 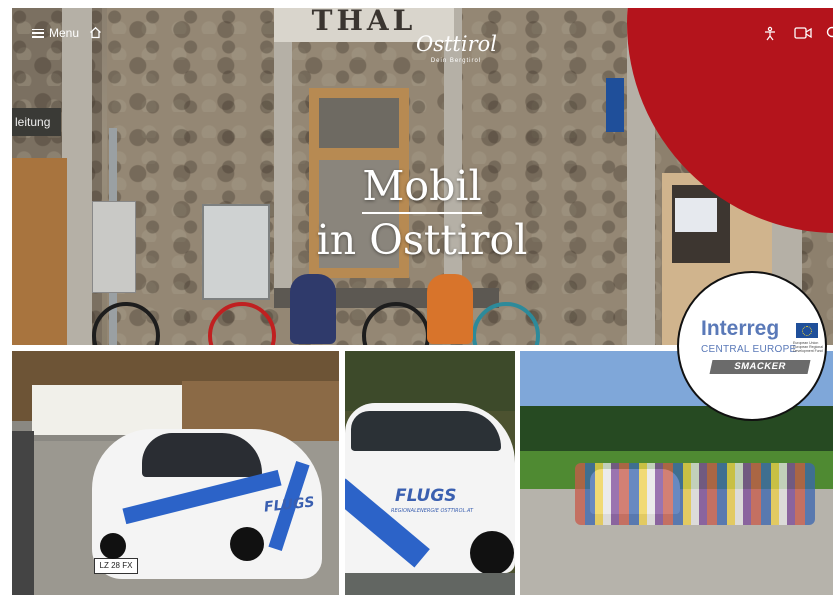 I want to click on door, so click(x=39, y=251).